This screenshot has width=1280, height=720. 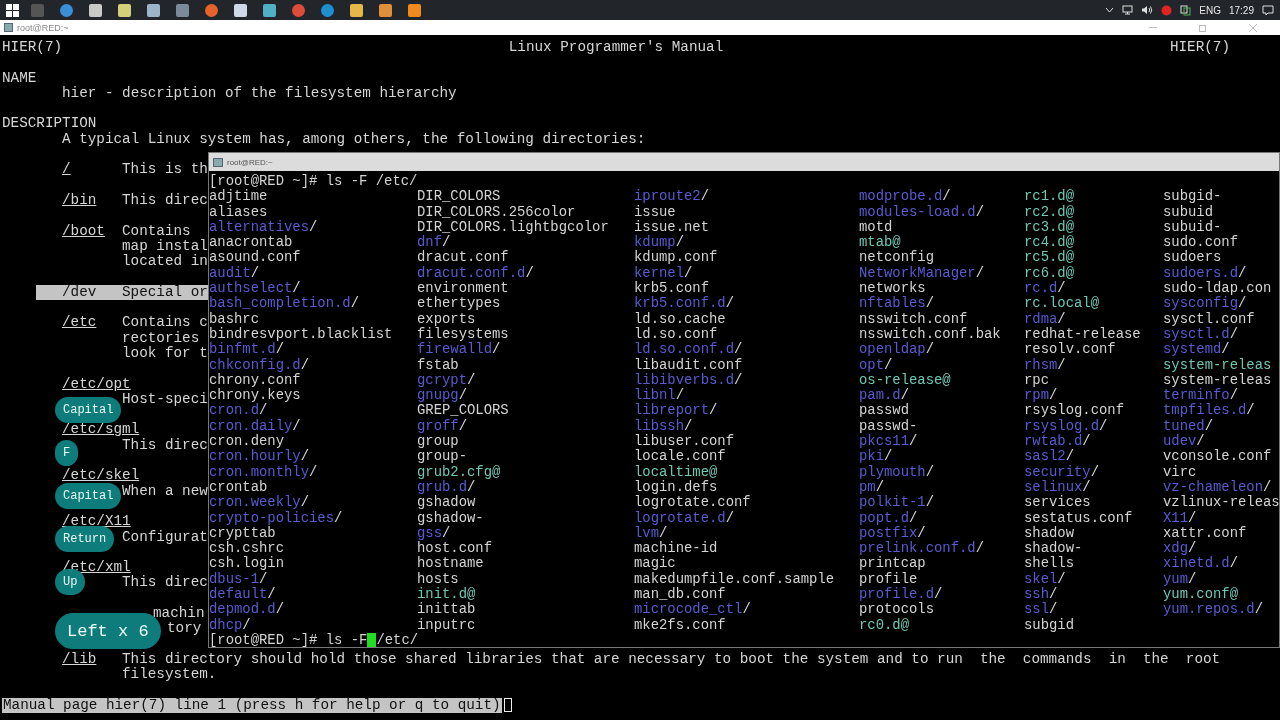 I want to click on file-entry: sudo-ldap.con, so click(x=1217, y=289).